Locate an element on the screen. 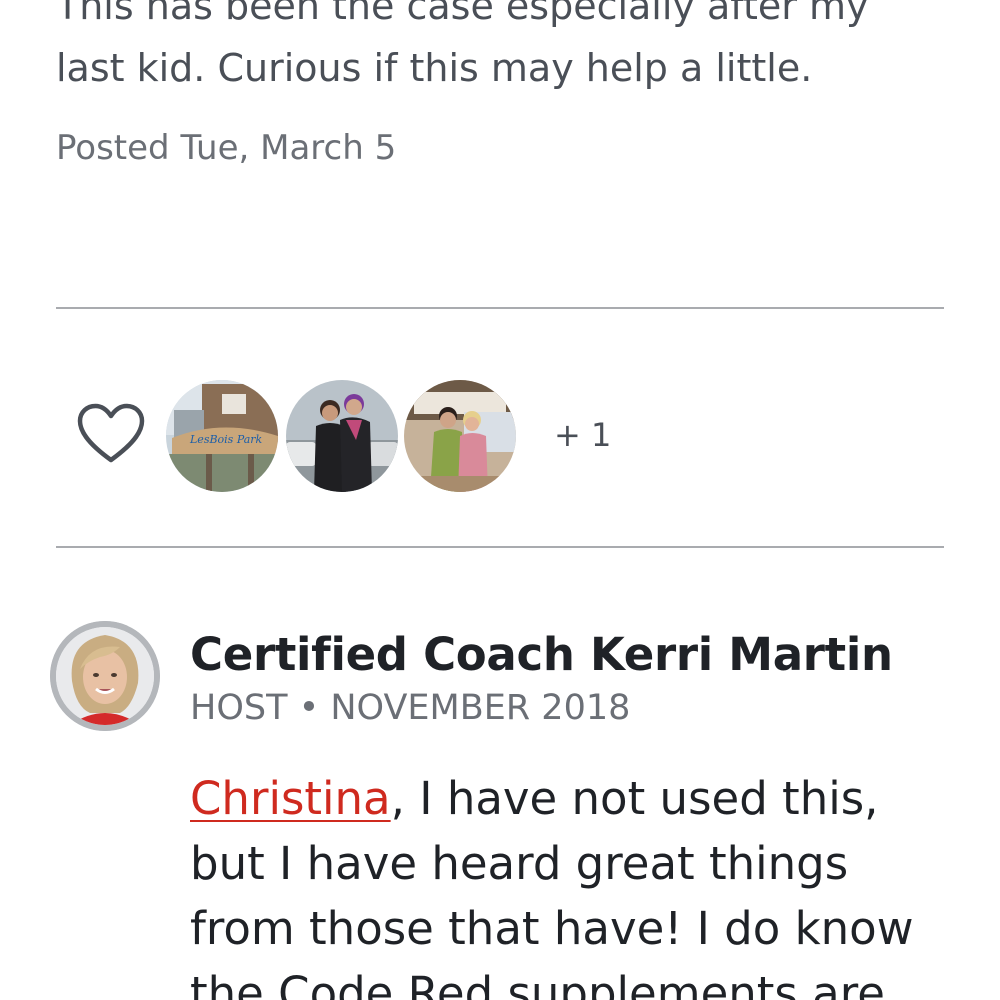 The width and height of the screenshot is (1000, 1000). comment-line: Christina, I have not used this, is located at coordinates (580, 798).